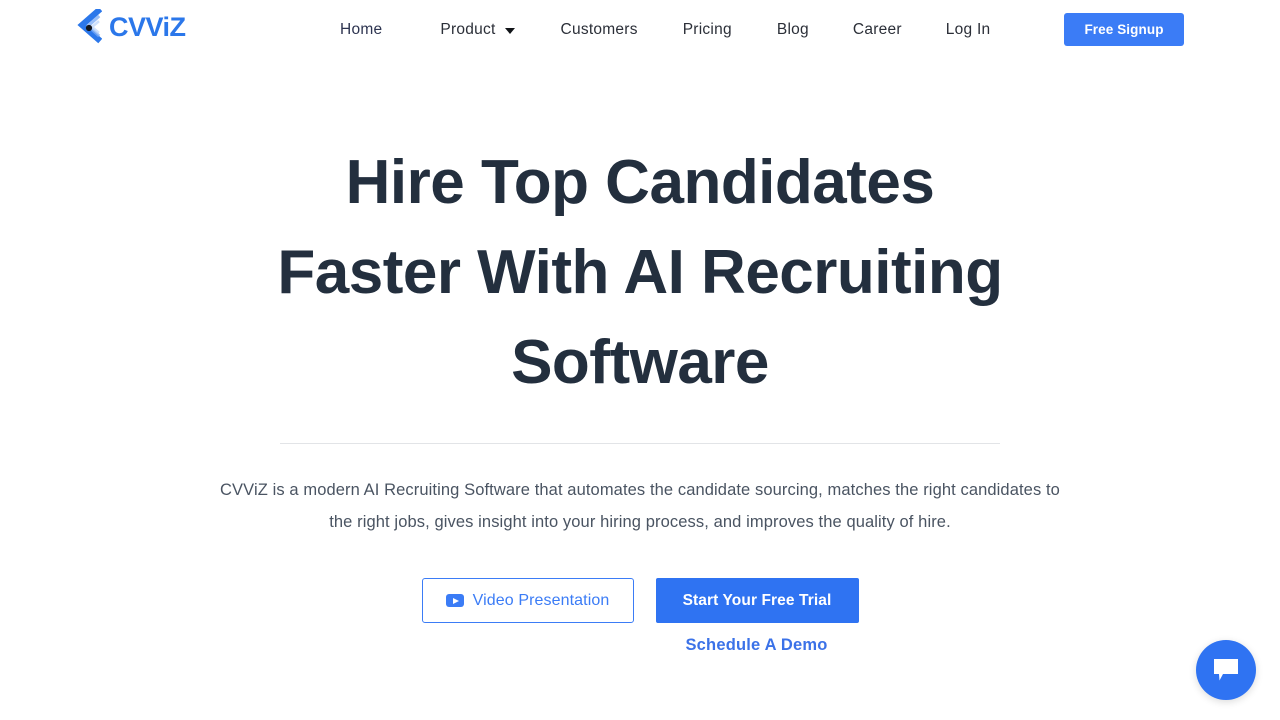 Image resolution: width=1280 pixels, height=720 pixels. What do you see at coordinates (757, 600) in the screenshot?
I see `start-free-trial-button: Start Your Free Trial` at bounding box center [757, 600].